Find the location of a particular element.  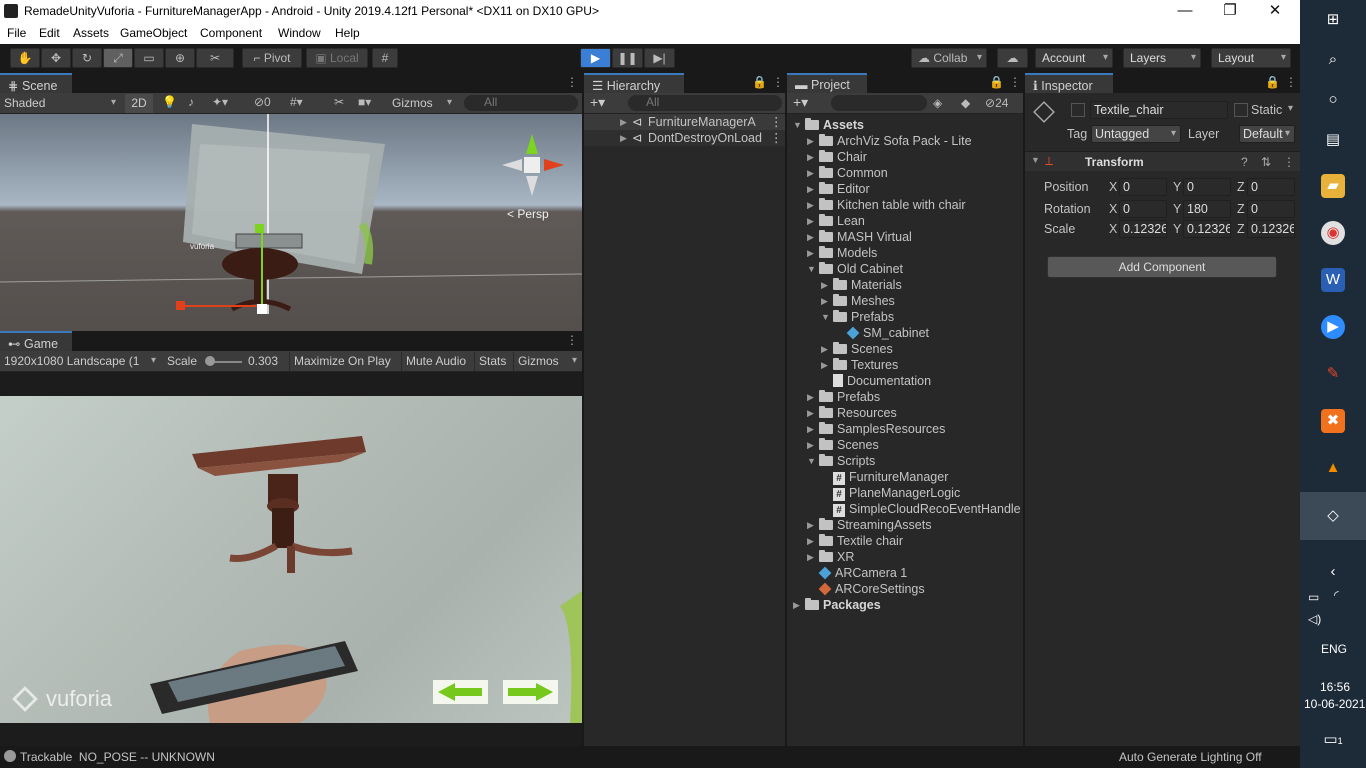

status-message: Trackable NO_POSE -- UNKNOWN is located at coordinates (117, 757).